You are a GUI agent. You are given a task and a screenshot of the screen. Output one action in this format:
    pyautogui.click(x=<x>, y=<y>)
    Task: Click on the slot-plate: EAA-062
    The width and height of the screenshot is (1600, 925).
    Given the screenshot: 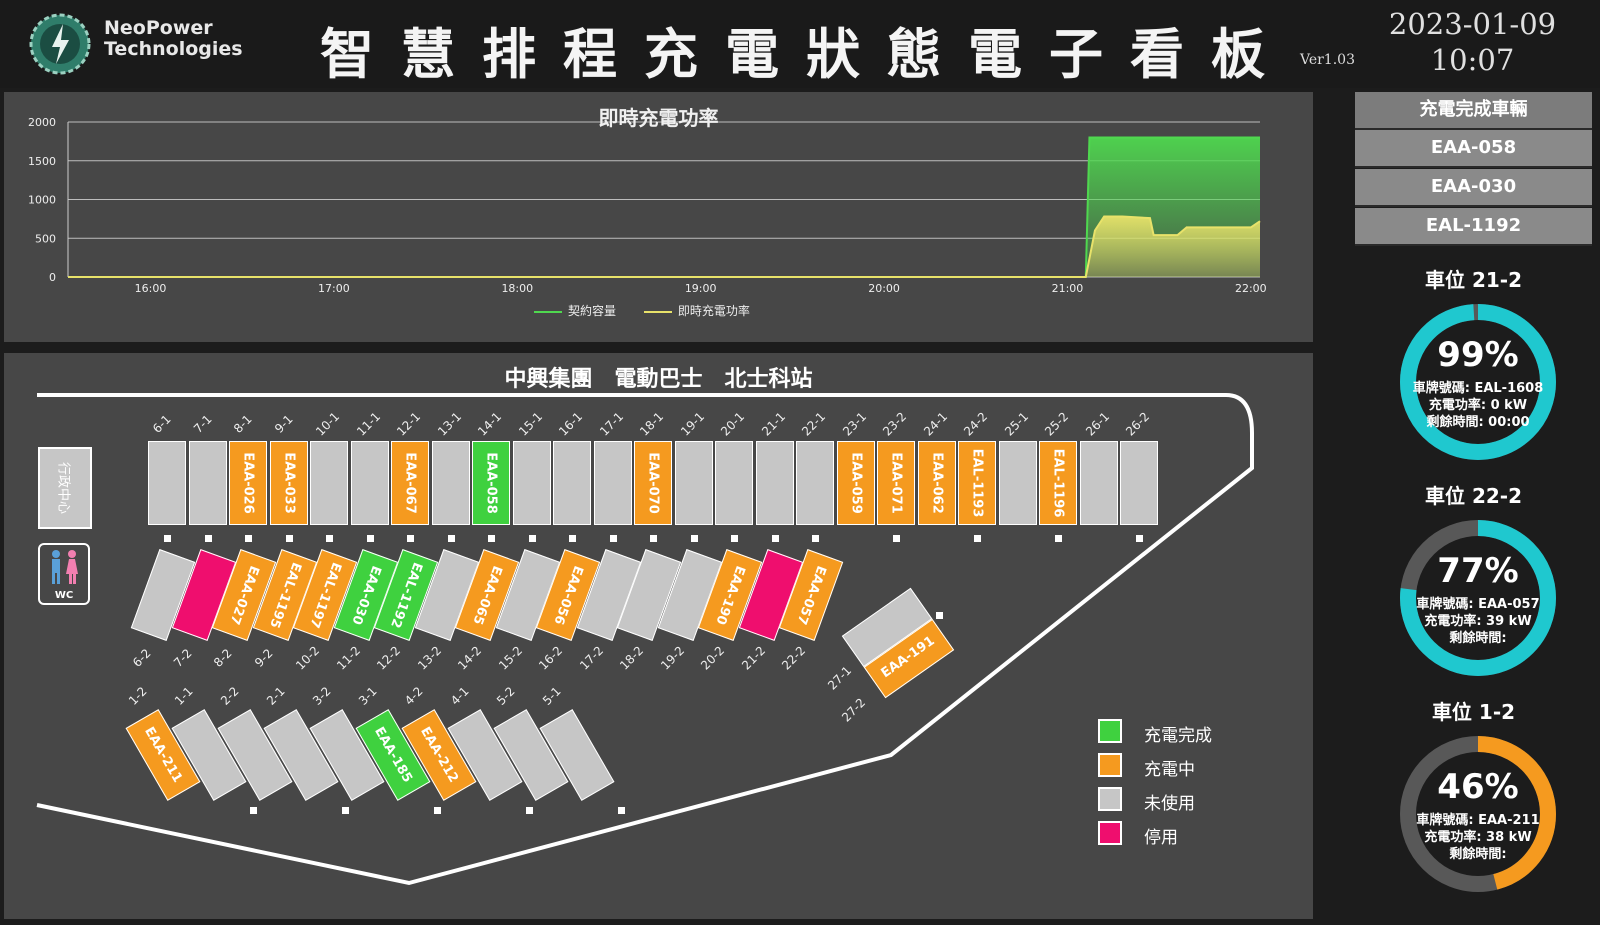 What is the action you would take?
    pyautogui.click(x=936, y=483)
    